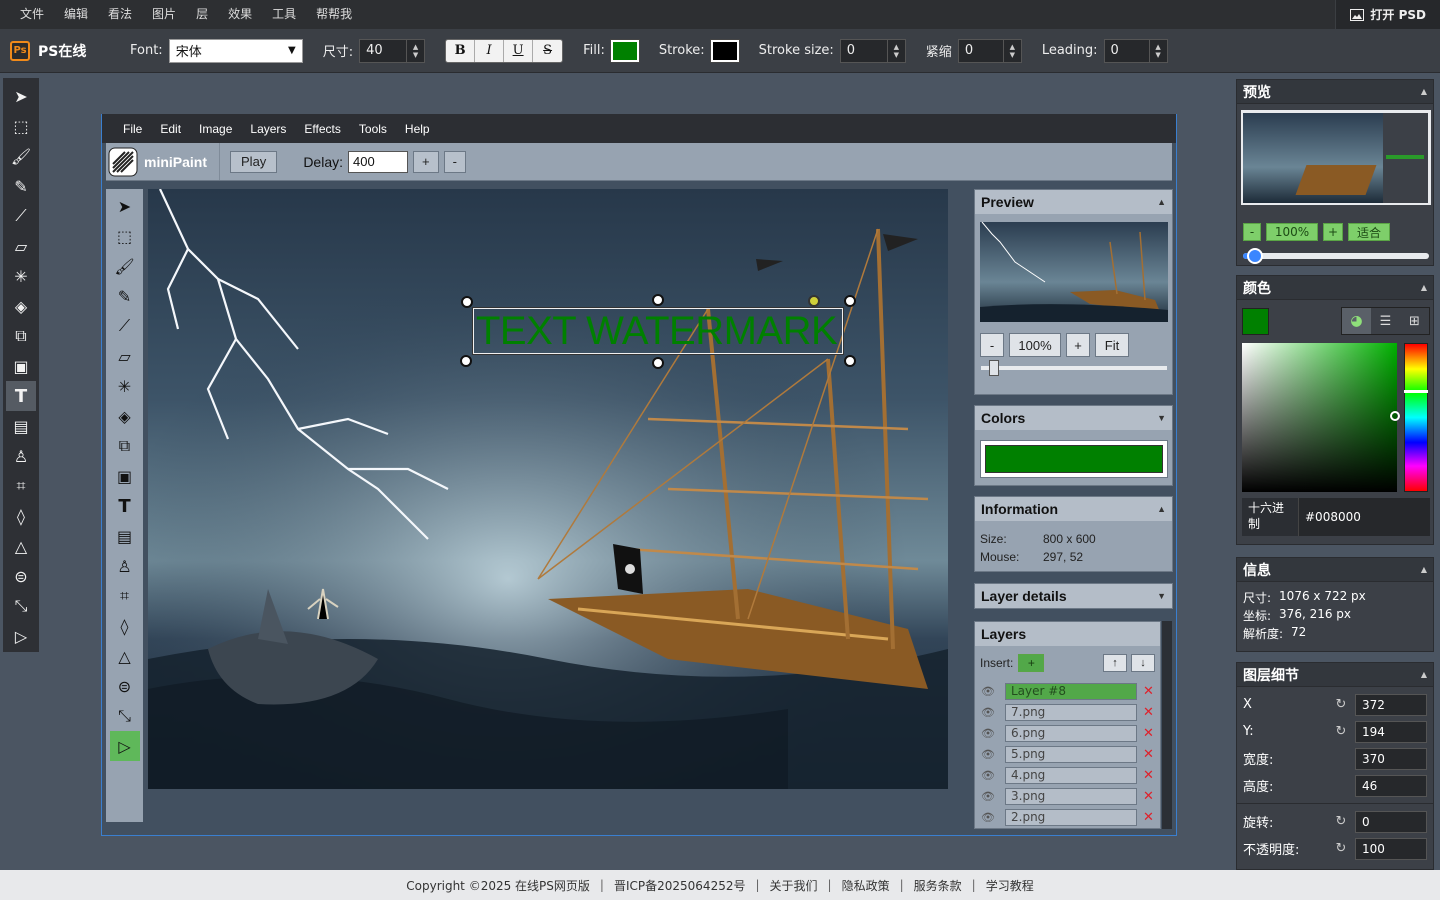  Describe the element at coordinates (1073, 596) in the screenshot. I see `mini-layer-details-header: Layer details ▼` at that location.